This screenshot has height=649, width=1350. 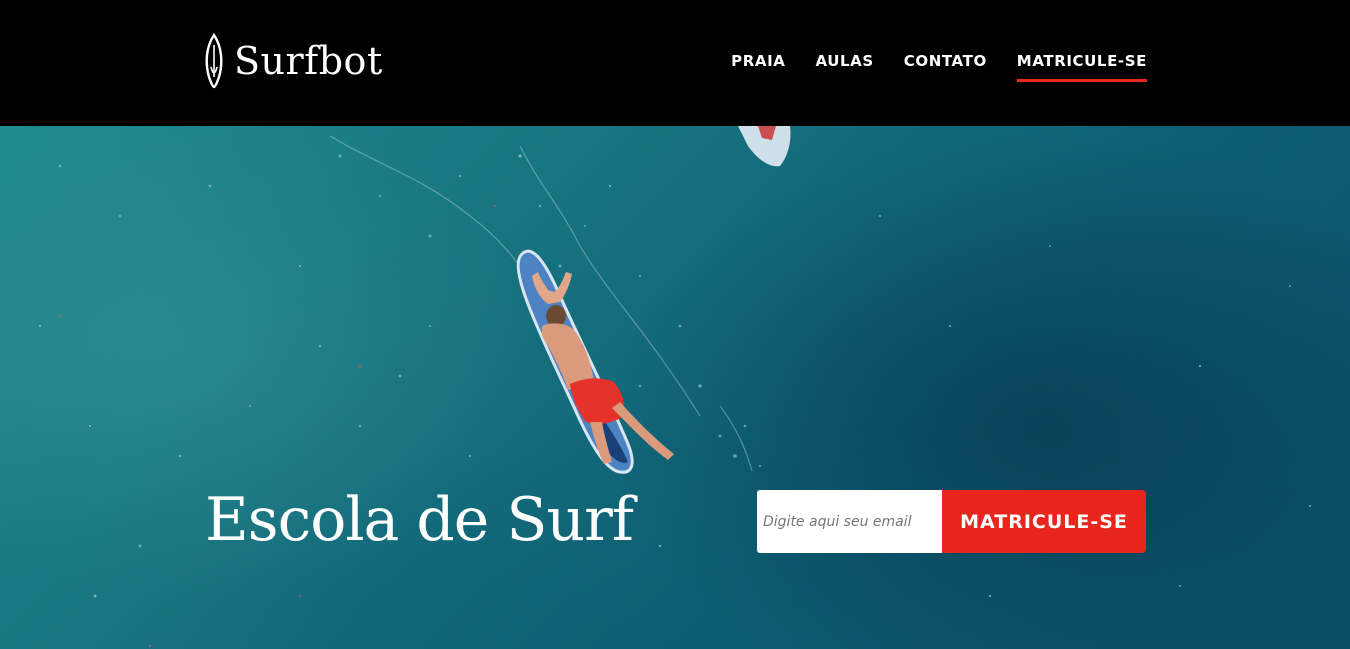 I want to click on main-nav: PRAIA AULAS CONTATO MATRICULE-SE, so click(x=939, y=67).